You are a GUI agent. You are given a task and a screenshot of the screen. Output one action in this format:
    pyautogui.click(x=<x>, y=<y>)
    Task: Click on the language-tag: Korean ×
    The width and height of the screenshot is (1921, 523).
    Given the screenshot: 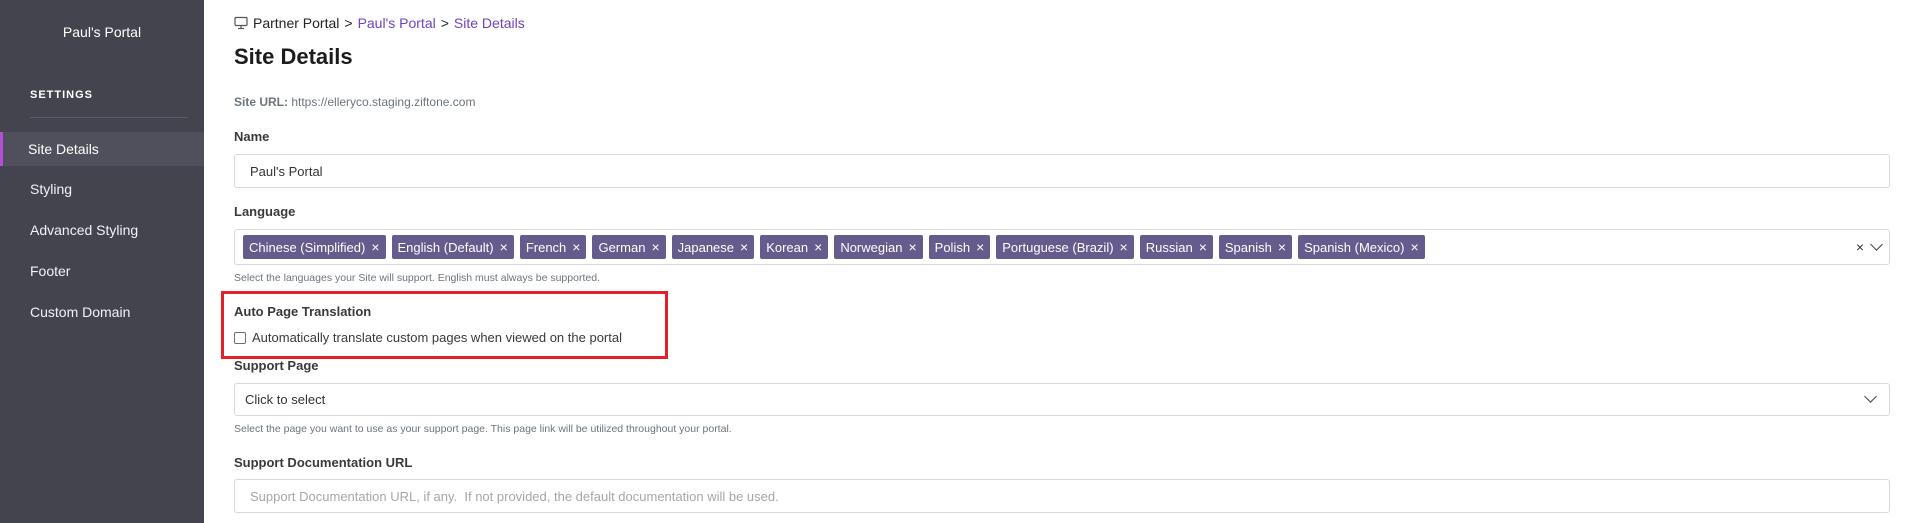 What is the action you would take?
    pyautogui.click(x=794, y=247)
    